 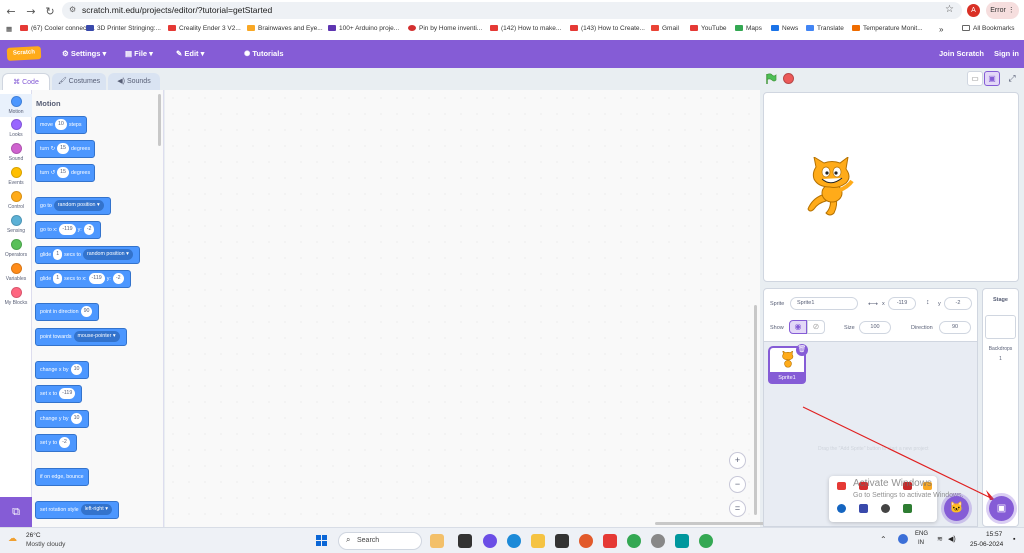 What do you see at coordinates (538, 541) in the screenshot?
I see `file-explorer-icon` at bounding box center [538, 541].